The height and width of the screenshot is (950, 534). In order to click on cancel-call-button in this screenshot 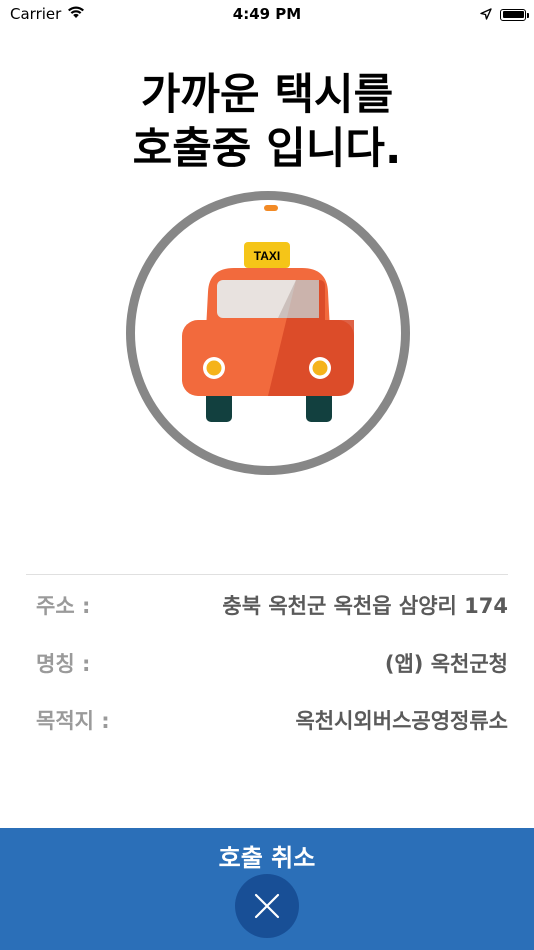, I will do `click(267, 906)`.